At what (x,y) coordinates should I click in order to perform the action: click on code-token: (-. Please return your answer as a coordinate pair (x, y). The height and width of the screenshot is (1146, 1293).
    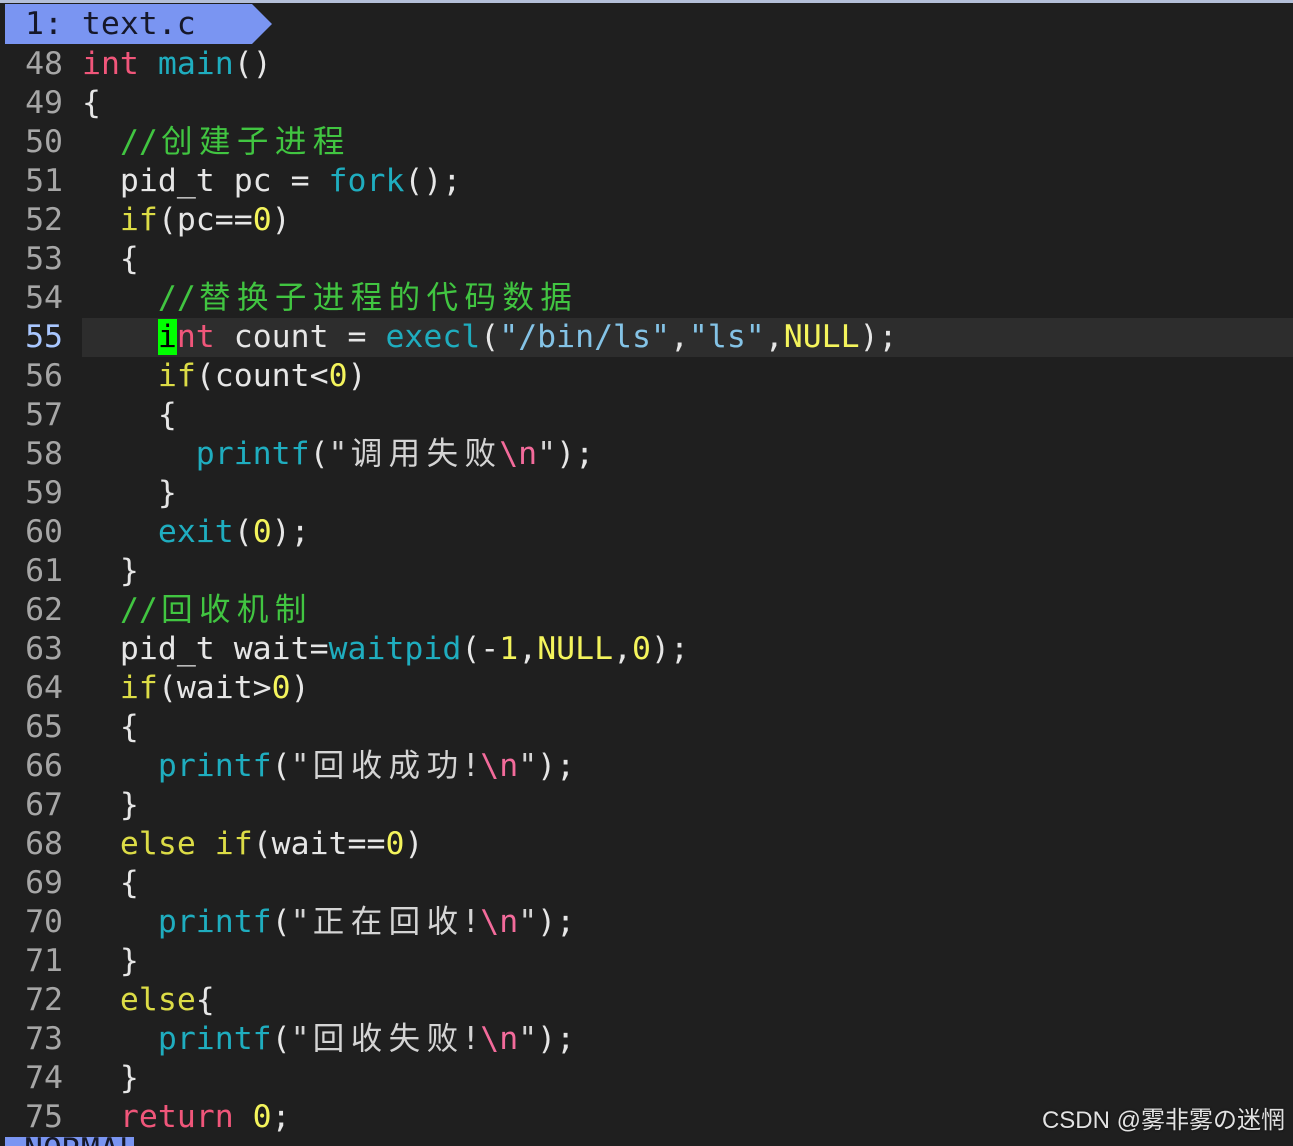
    Looking at the image, I should click on (480, 649).